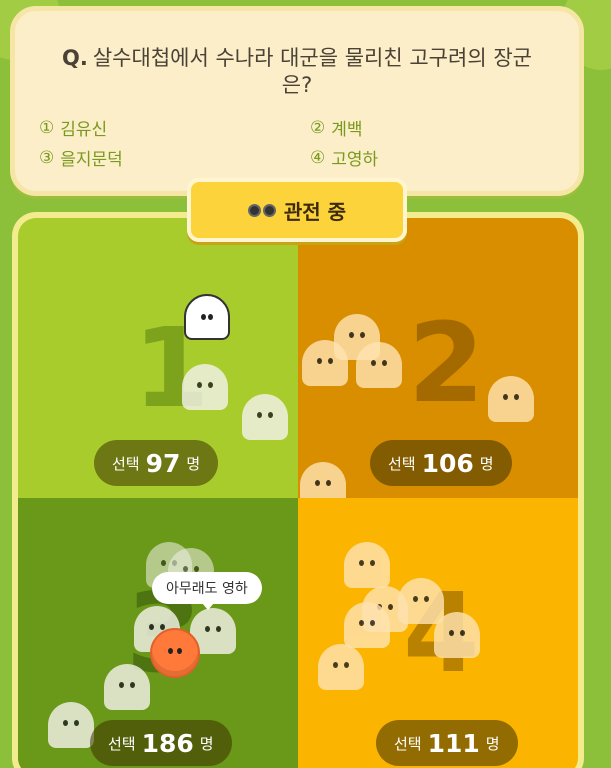 Image resolution: width=611 pixels, height=768 pixels. I want to click on zone-2-count-unit: 명, so click(486, 463).